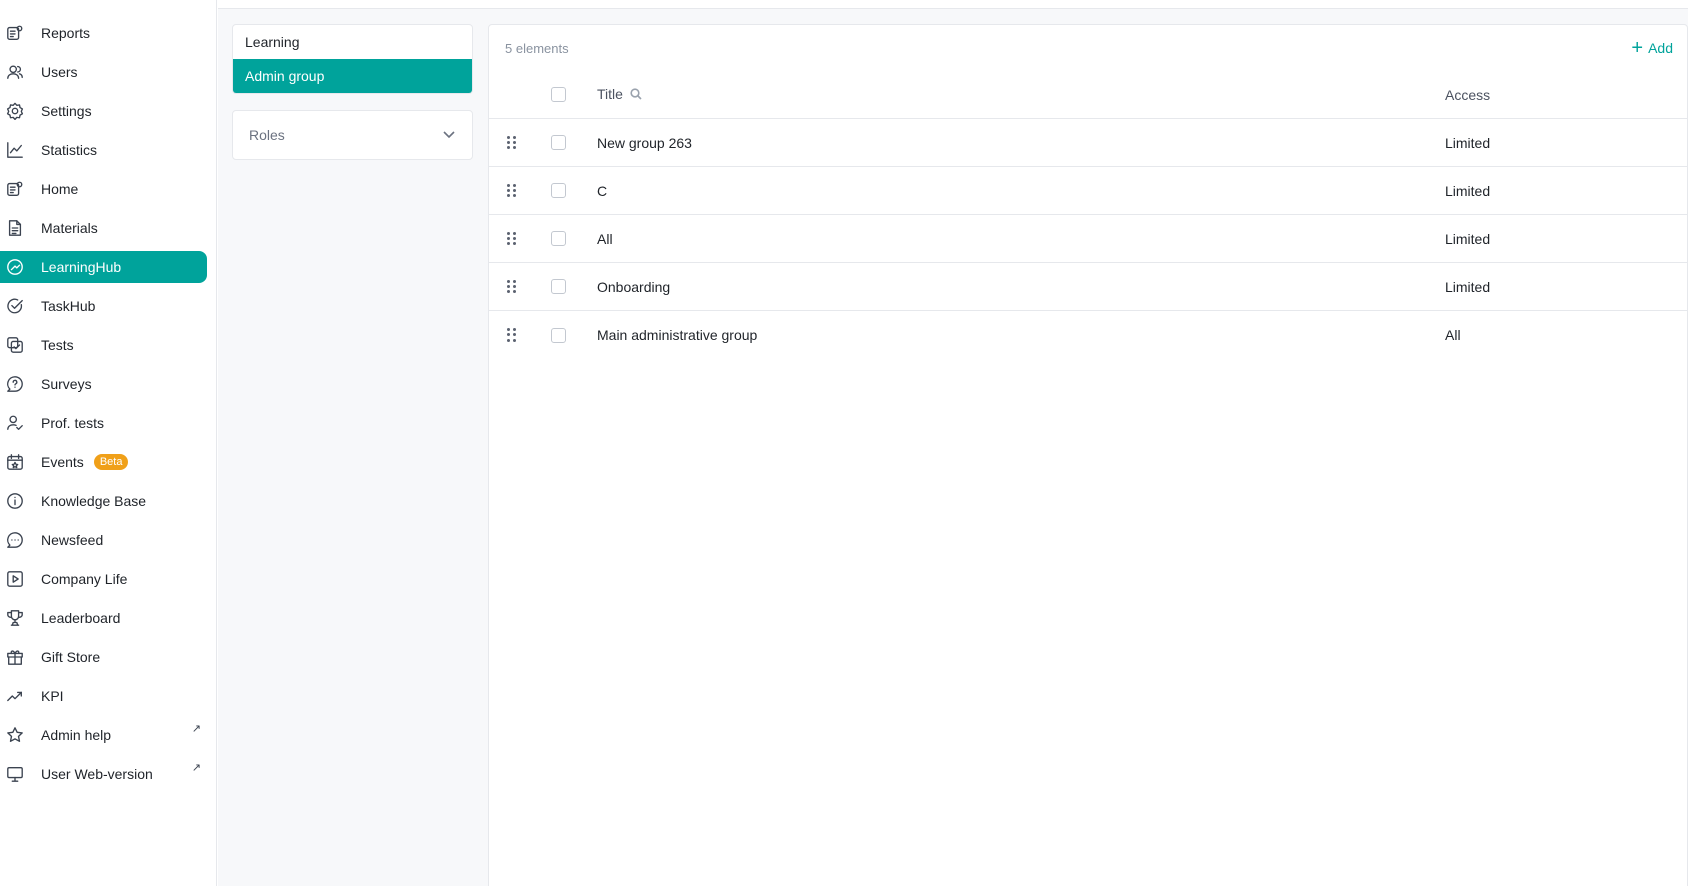 Image resolution: width=1688 pixels, height=886 pixels. What do you see at coordinates (605, 238) in the screenshot?
I see `row-title: All` at bounding box center [605, 238].